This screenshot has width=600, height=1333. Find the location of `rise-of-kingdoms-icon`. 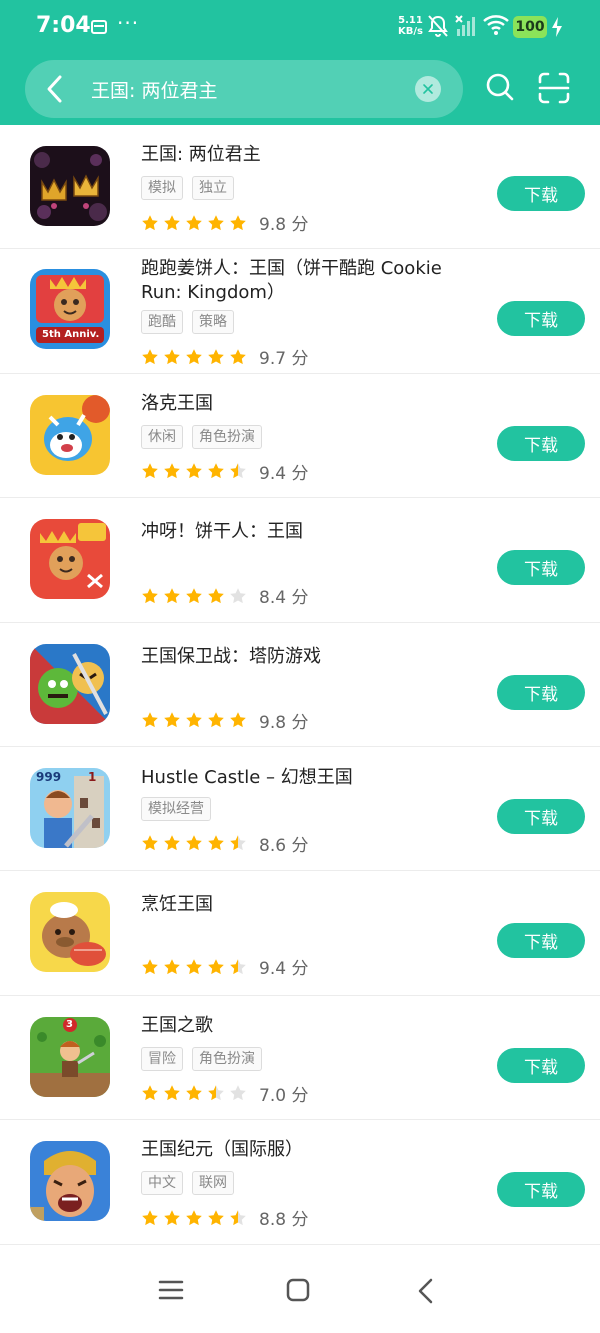

rise-of-kingdoms-icon is located at coordinates (70, 1181).